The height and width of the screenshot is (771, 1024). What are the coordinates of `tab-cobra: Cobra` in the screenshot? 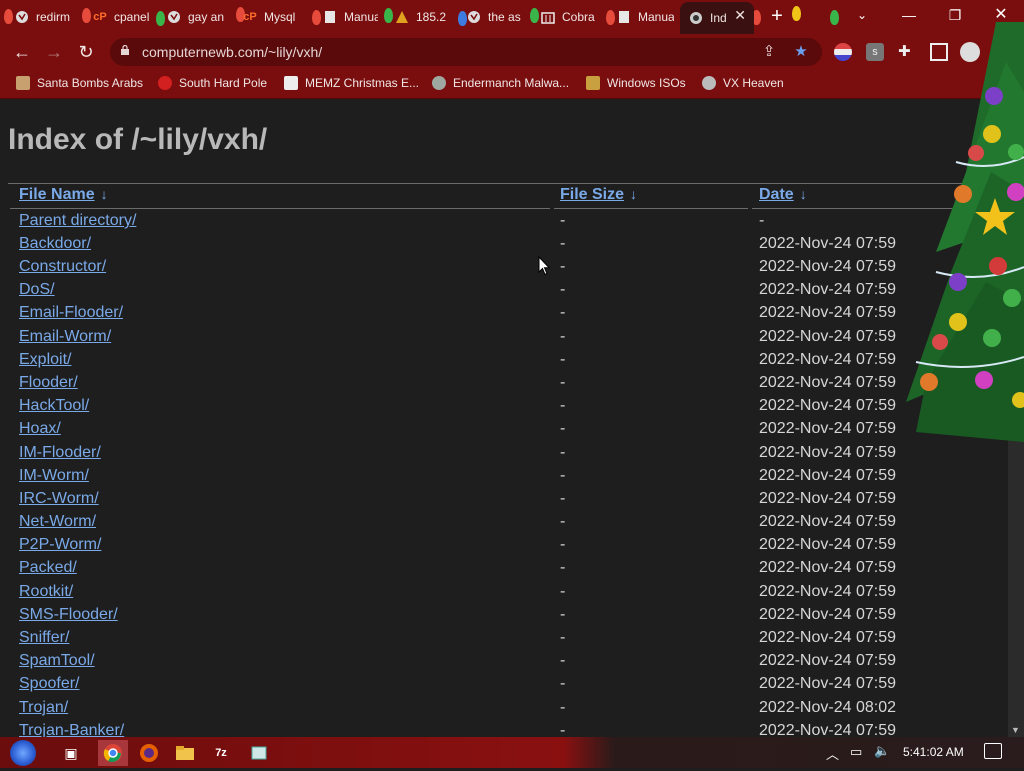 It's located at (572, 17).